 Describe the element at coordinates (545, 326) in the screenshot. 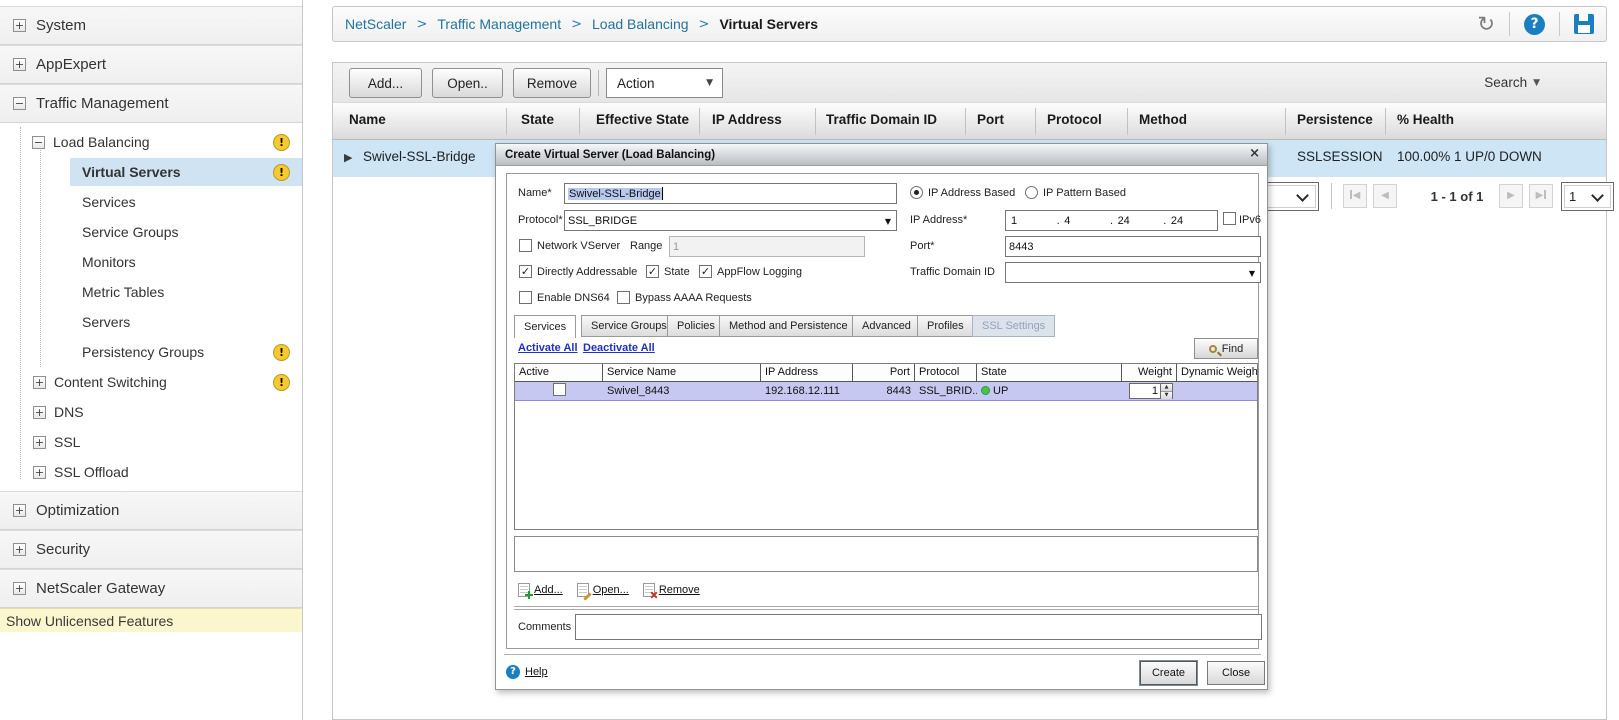

I see `tab-services: Services` at that location.